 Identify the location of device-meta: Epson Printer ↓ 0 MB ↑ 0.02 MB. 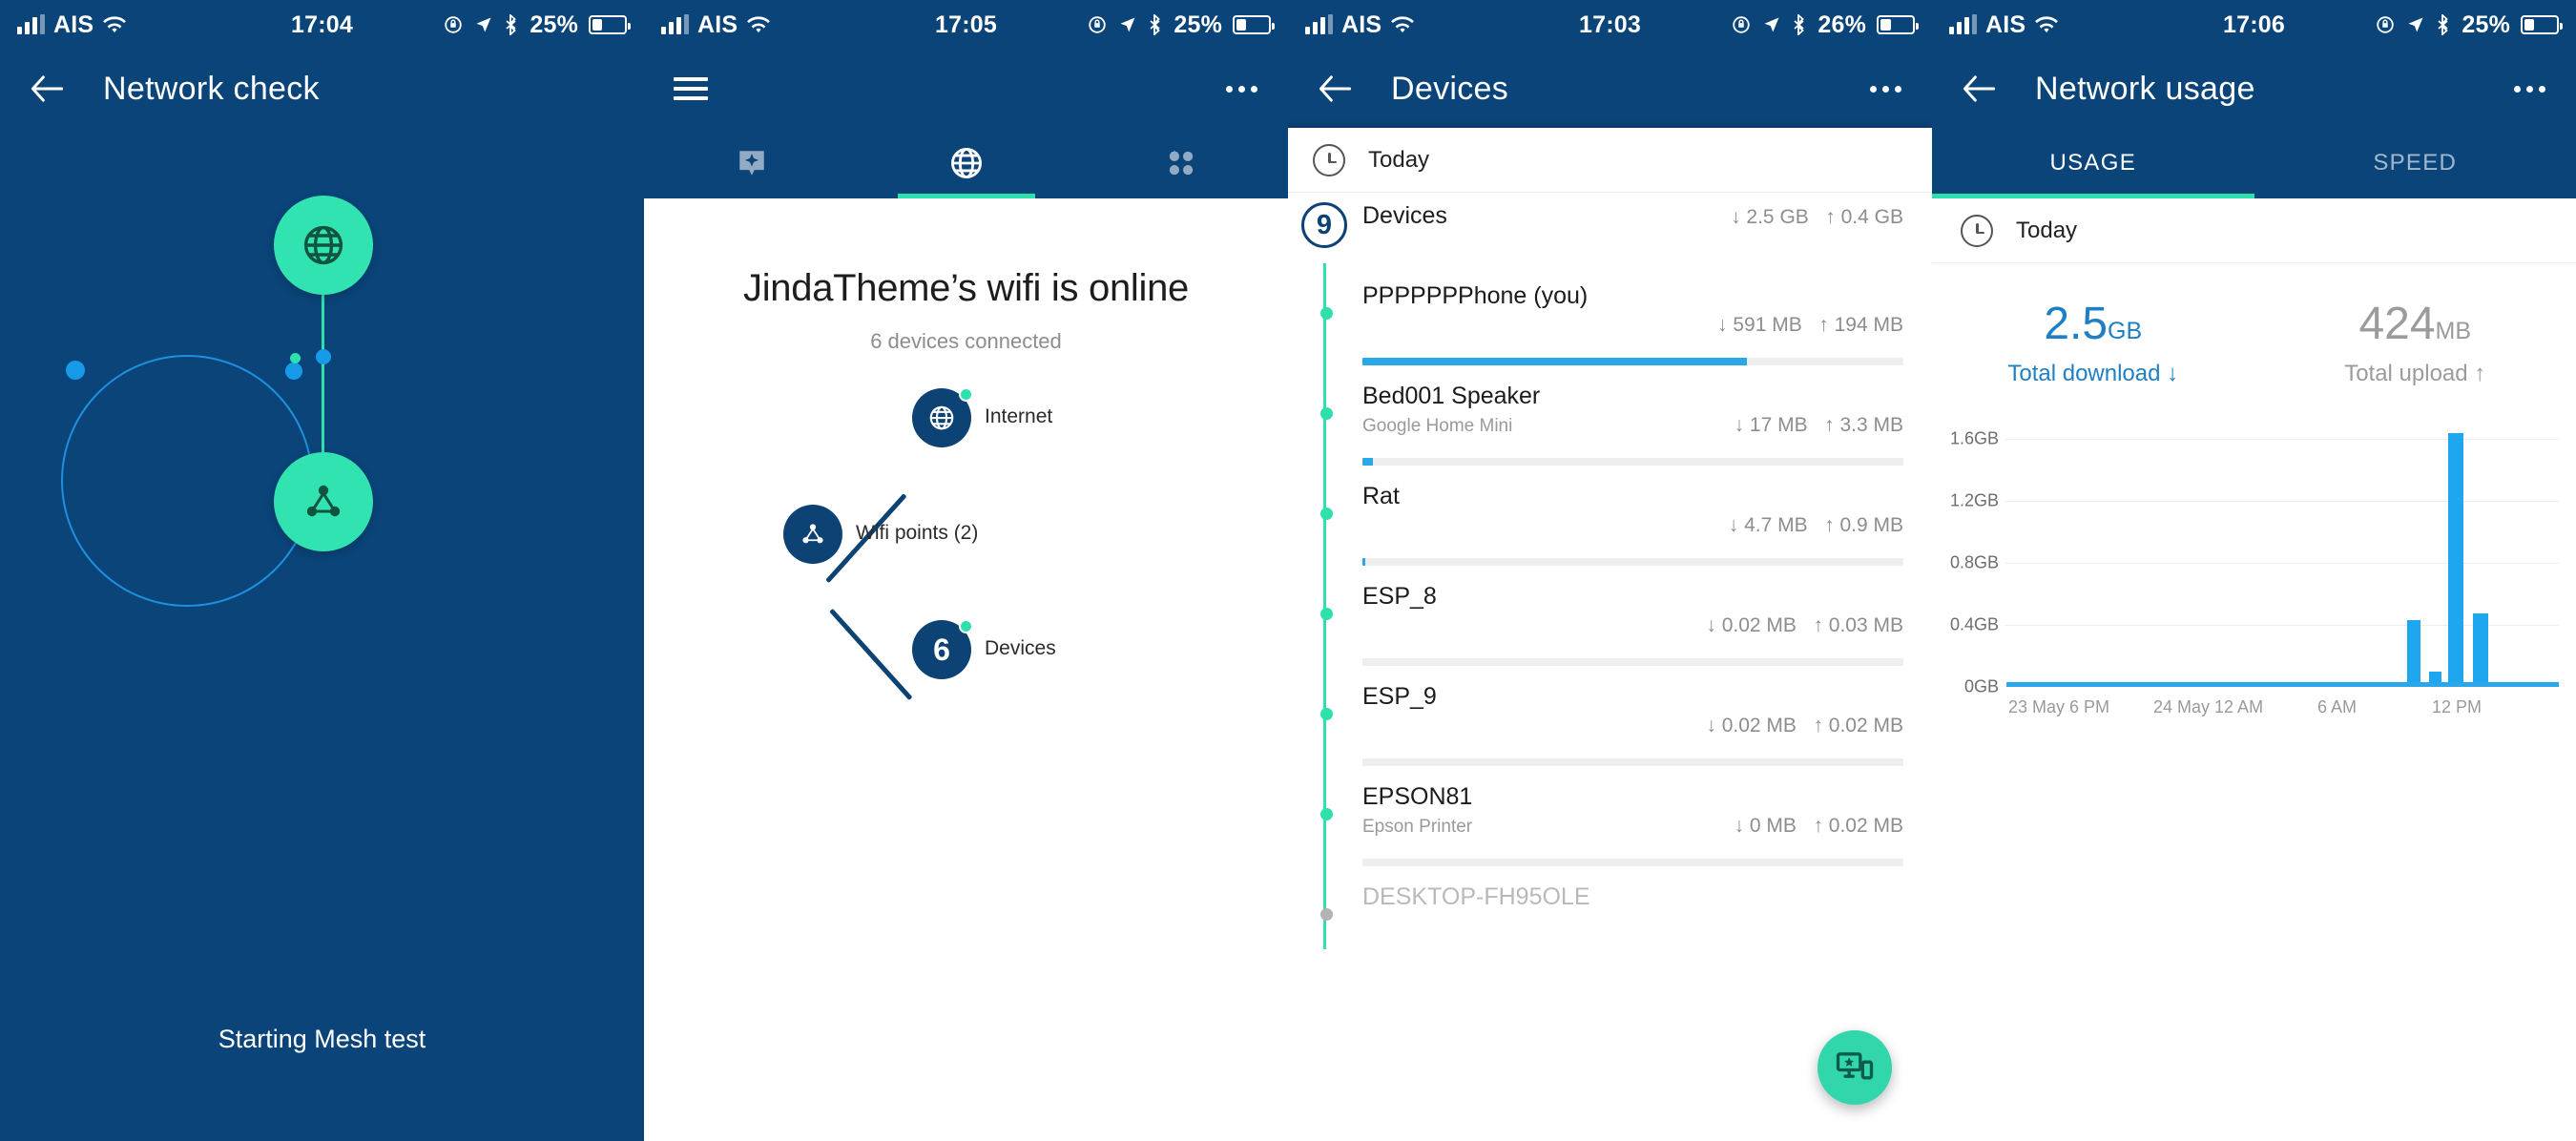
(1632, 830).